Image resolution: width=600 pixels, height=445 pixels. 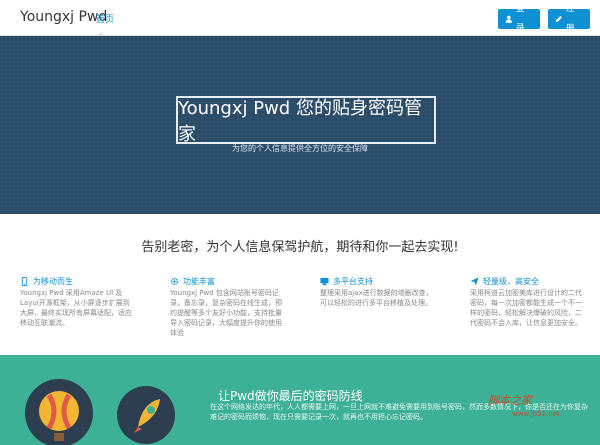 I want to click on hero-title: Youngxj Pwd 您的贴身密码管家, so click(x=300, y=121).